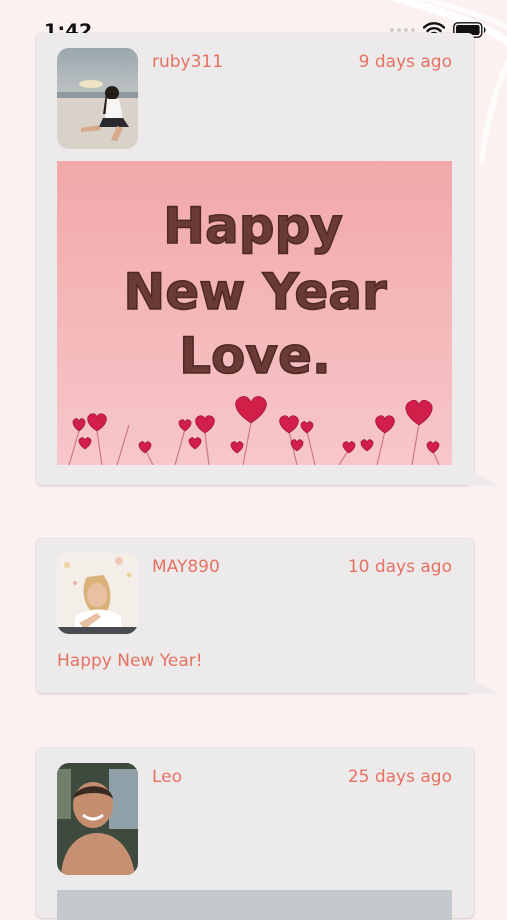 This screenshot has width=507, height=920. What do you see at coordinates (399, 567) in the screenshot?
I see `post-timestamp: 10 days ago` at bounding box center [399, 567].